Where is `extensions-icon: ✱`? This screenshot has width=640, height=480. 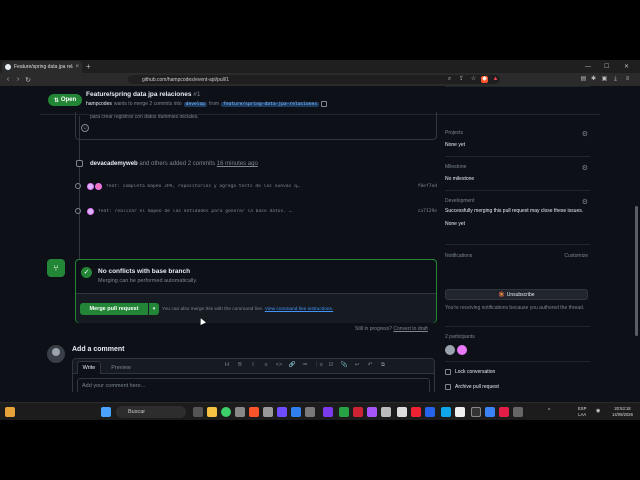
extensions-icon: ✱ is located at coordinates (593, 79).